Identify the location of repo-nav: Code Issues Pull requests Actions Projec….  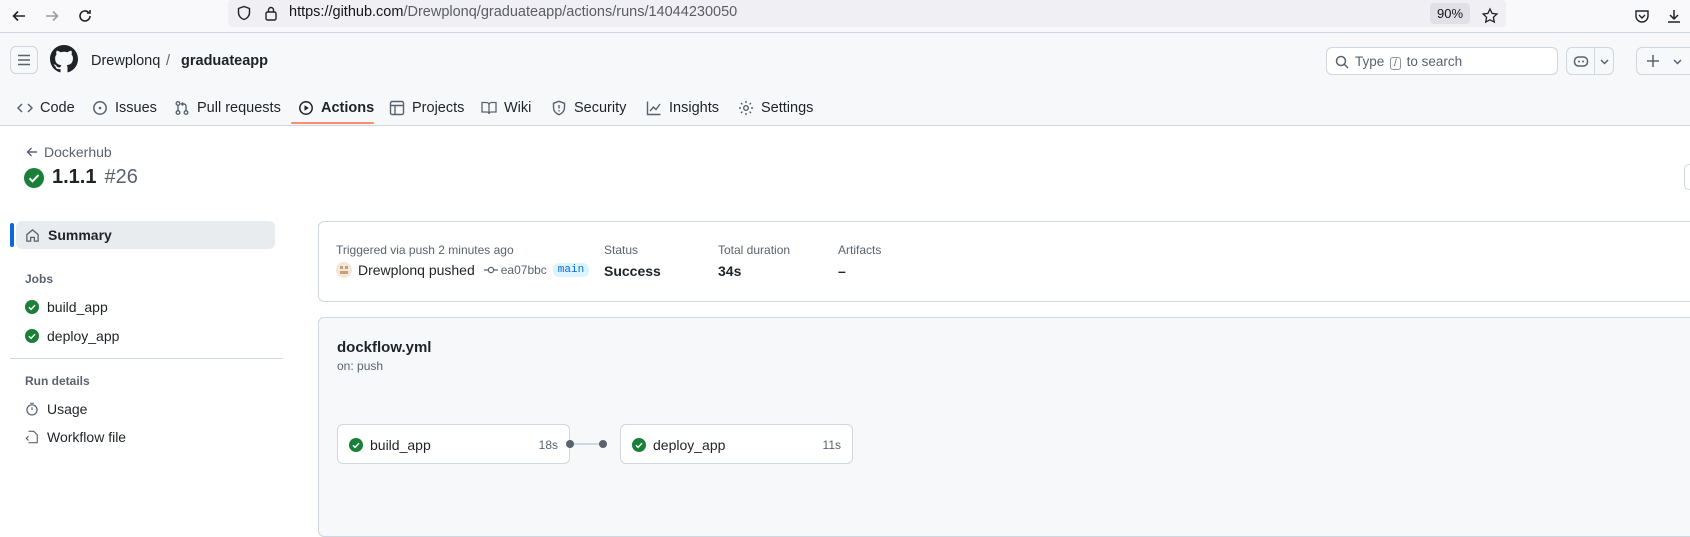
(845, 108).